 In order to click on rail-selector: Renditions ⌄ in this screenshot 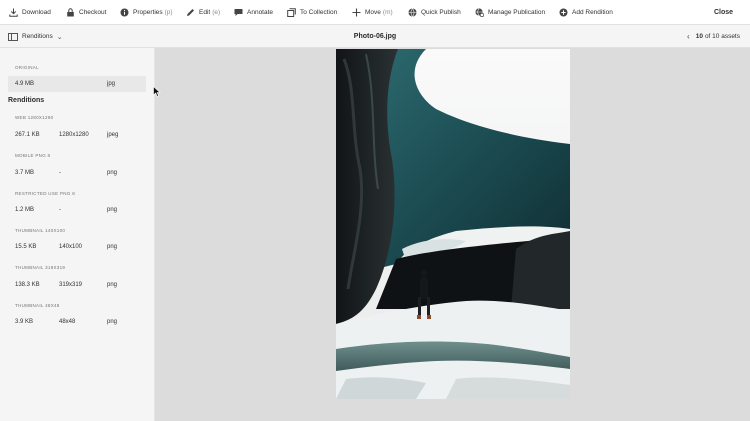, I will do `click(35, 36)`.